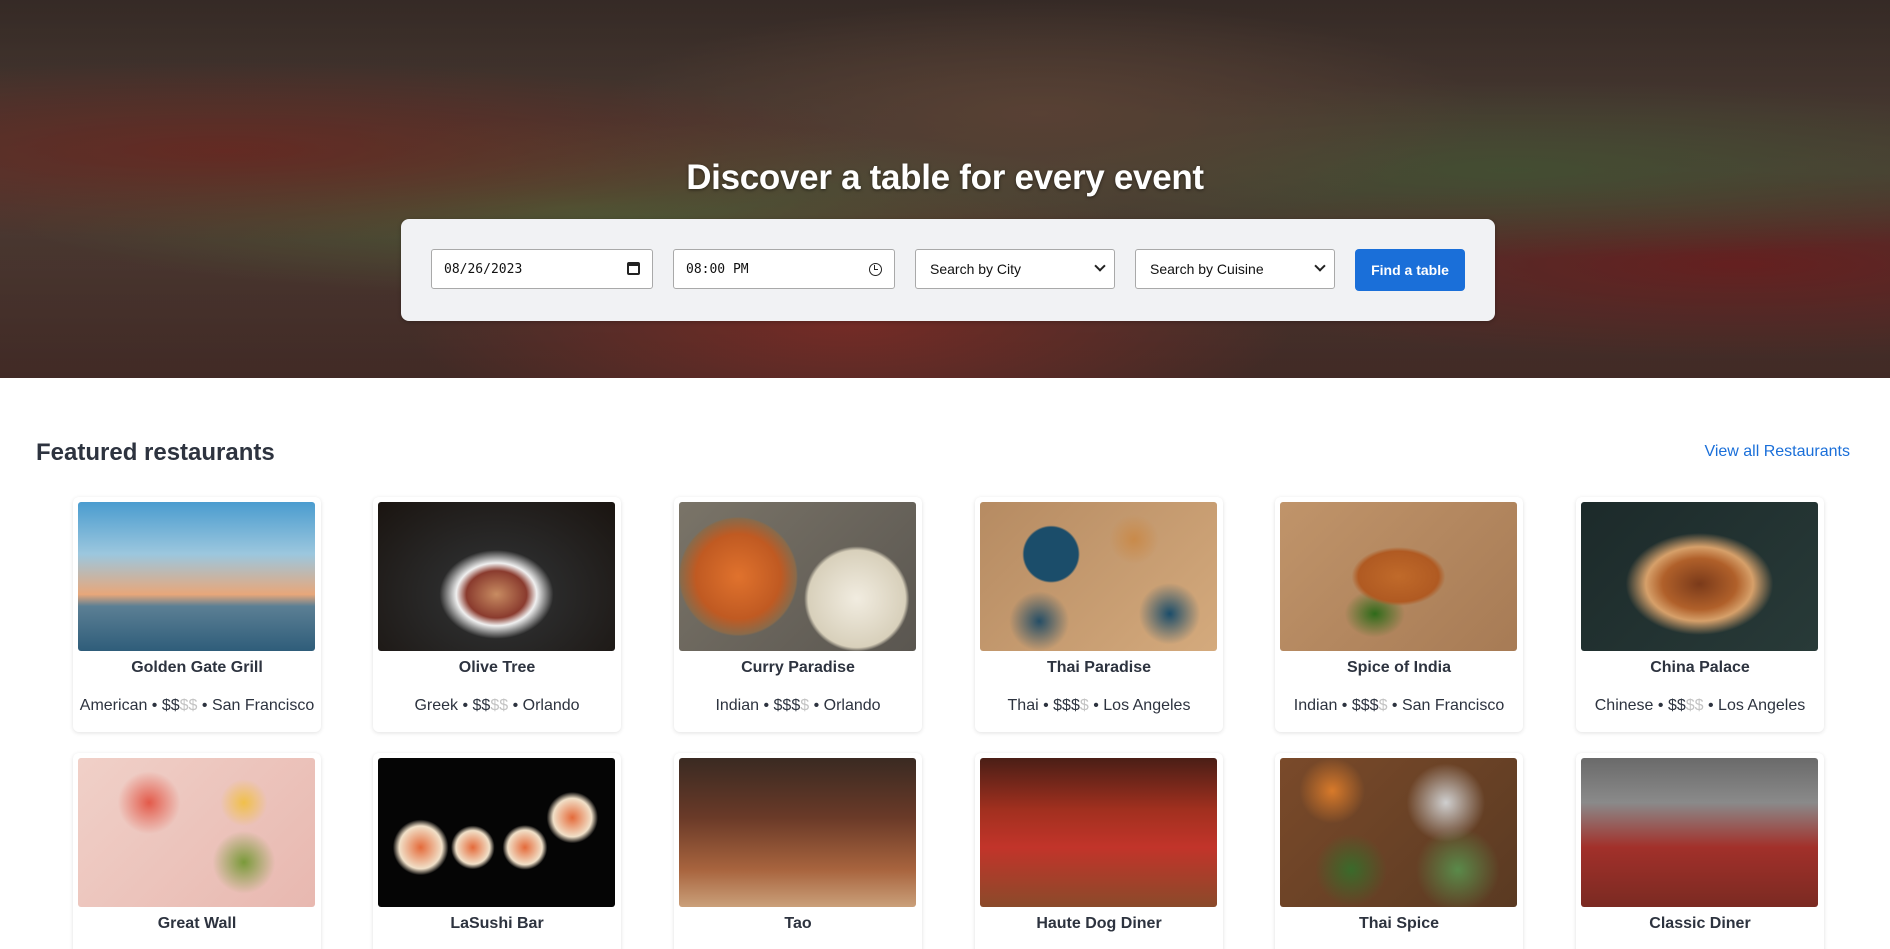 Image resolution: width=1890 pixels, height=949 pixels. Describe the element at coordinates (197, 923) in the screenshot. I see `restaurant-name: Great Wall` at that location.